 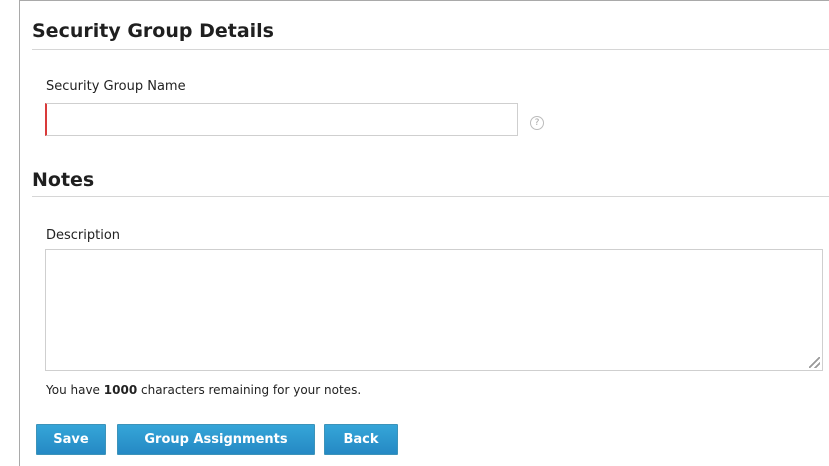 What do you see at coordinates (116, 86) in the screenshot?
I see `security-group-name-label: Security Group Name` at bounding box center [116, 86].